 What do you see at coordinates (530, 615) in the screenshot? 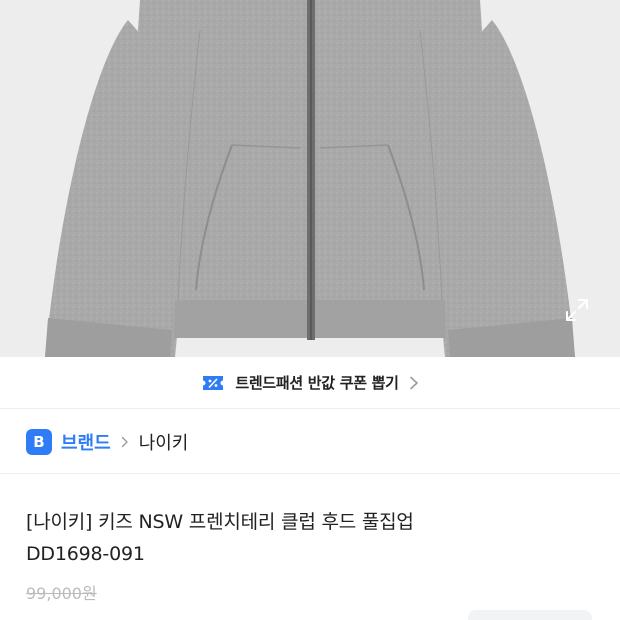
I see `partial-pill-button` at bounding box center [530, 615].